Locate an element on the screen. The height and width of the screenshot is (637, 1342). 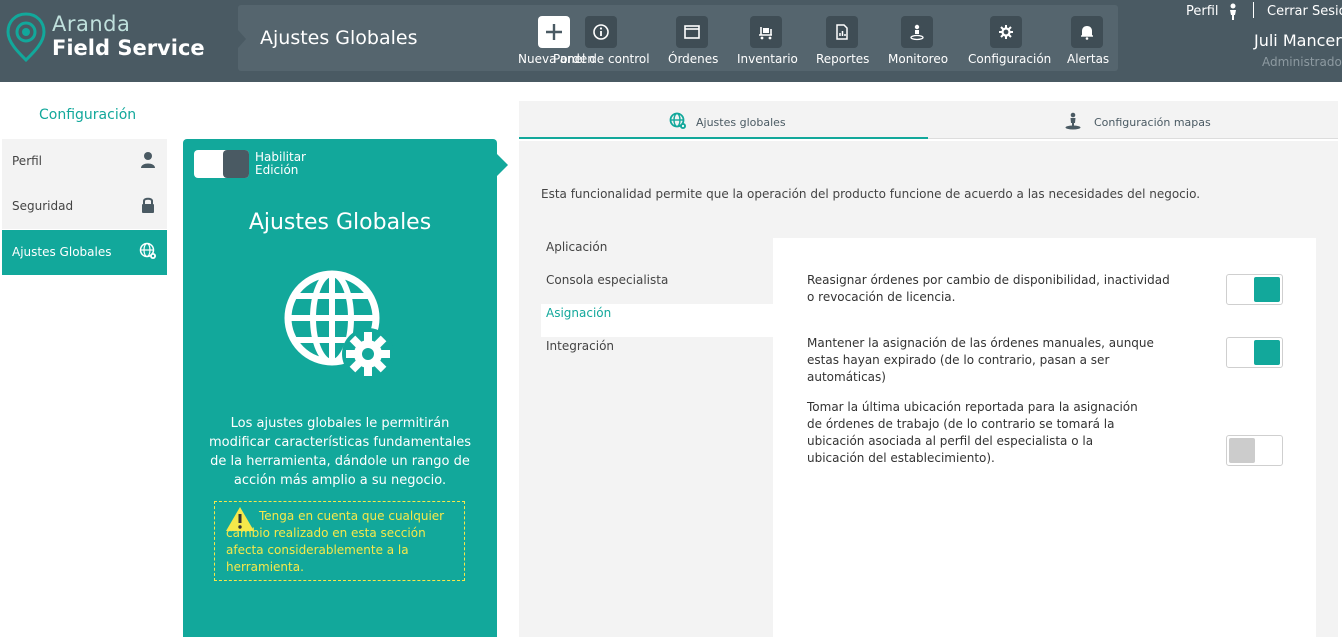
subnav-asignacion: Asignación is located at coordinates (657, 320).